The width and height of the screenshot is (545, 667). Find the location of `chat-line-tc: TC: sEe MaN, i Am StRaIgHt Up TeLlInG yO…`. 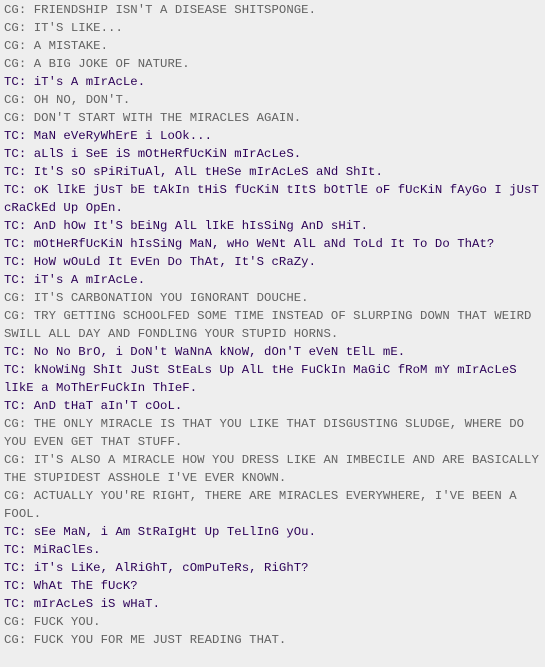

chat-line-tc: TC: sEe MaN, i Am StRaIgHt Up TeLlInG yO… is located at coordinates (160, 532).